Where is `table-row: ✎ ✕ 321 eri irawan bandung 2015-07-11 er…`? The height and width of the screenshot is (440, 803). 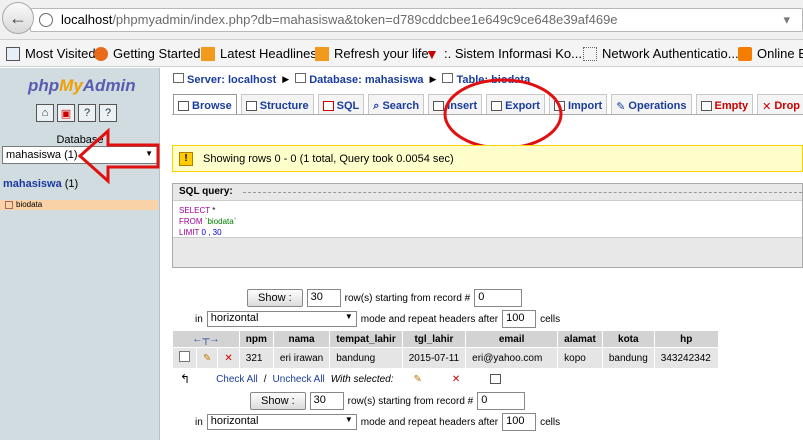
table-row: ✎ ✕ 321 eri irawan bandung 2015-07-11 er… is located at coordinates (445, 358).